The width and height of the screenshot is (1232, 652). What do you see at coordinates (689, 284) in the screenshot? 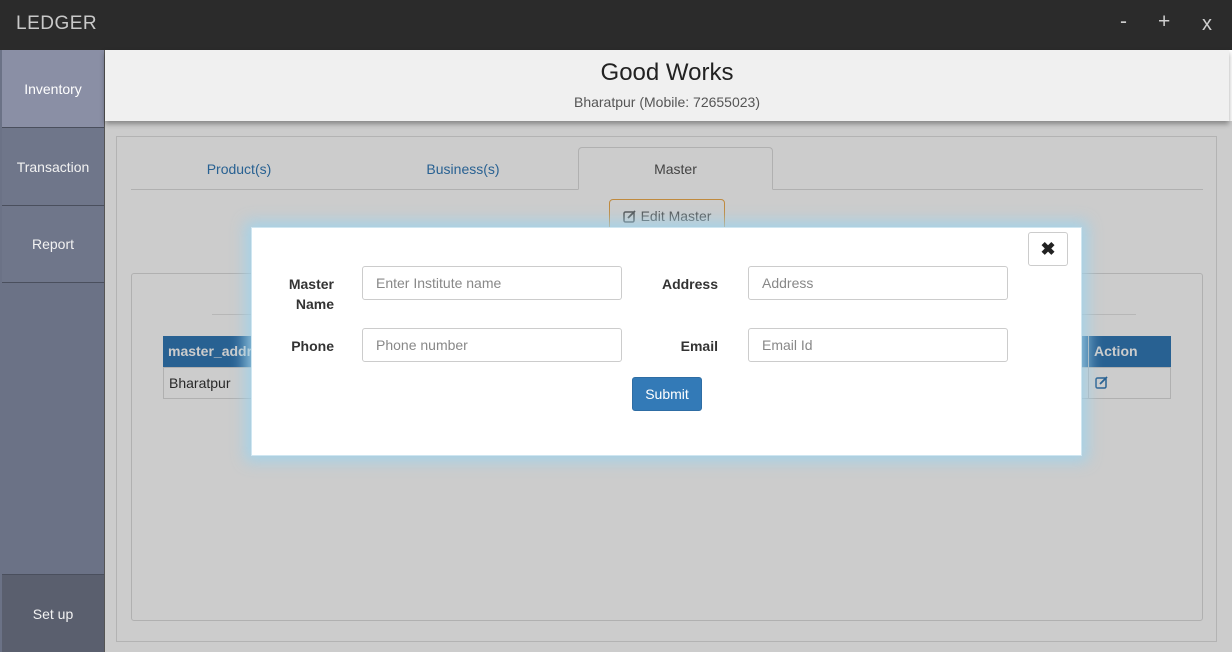
I see `address-label: Address` at bounding box center [689, 284].